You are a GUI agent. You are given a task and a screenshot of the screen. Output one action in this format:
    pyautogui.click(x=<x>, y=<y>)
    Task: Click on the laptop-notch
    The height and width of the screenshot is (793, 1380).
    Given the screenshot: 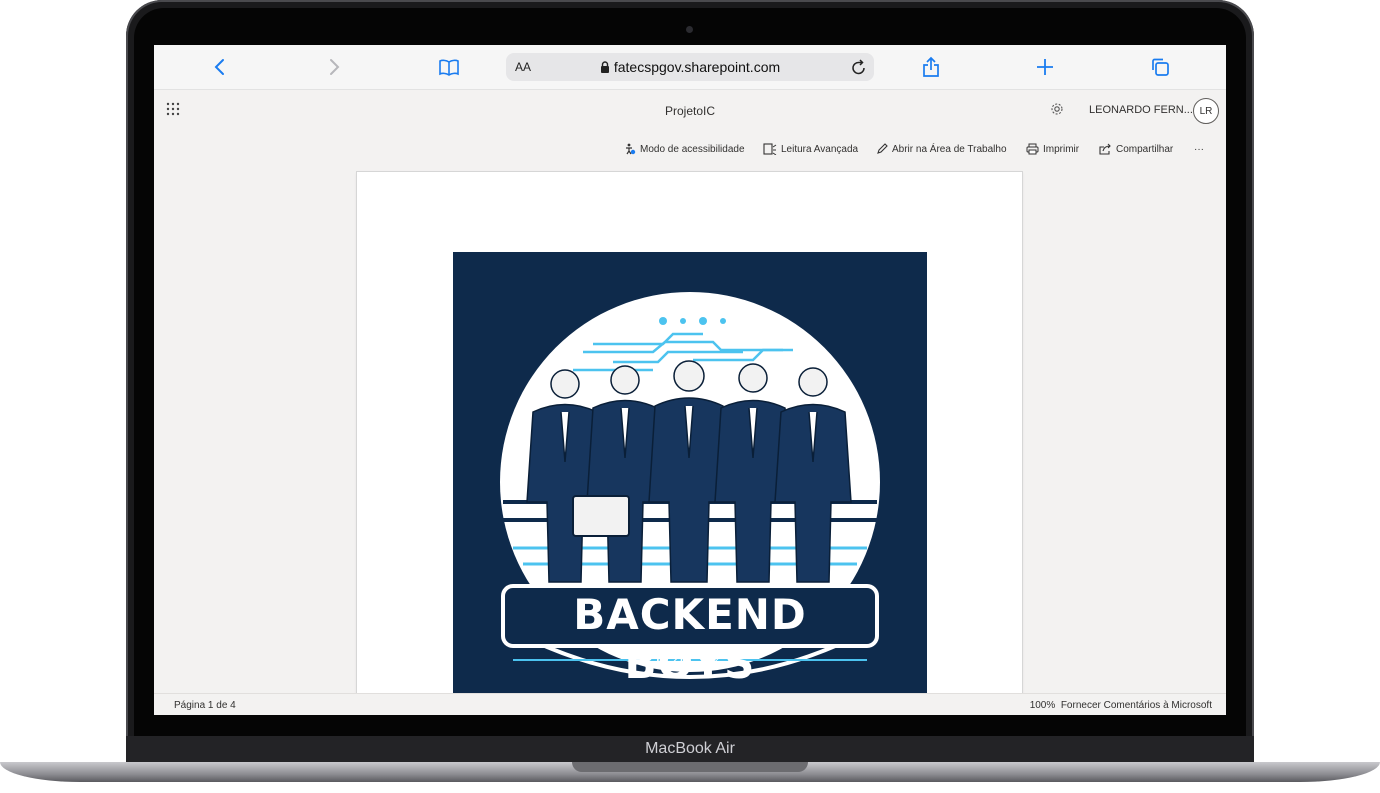 What is the action you would take?
    pyautogui.click(x=690, y=767)
    